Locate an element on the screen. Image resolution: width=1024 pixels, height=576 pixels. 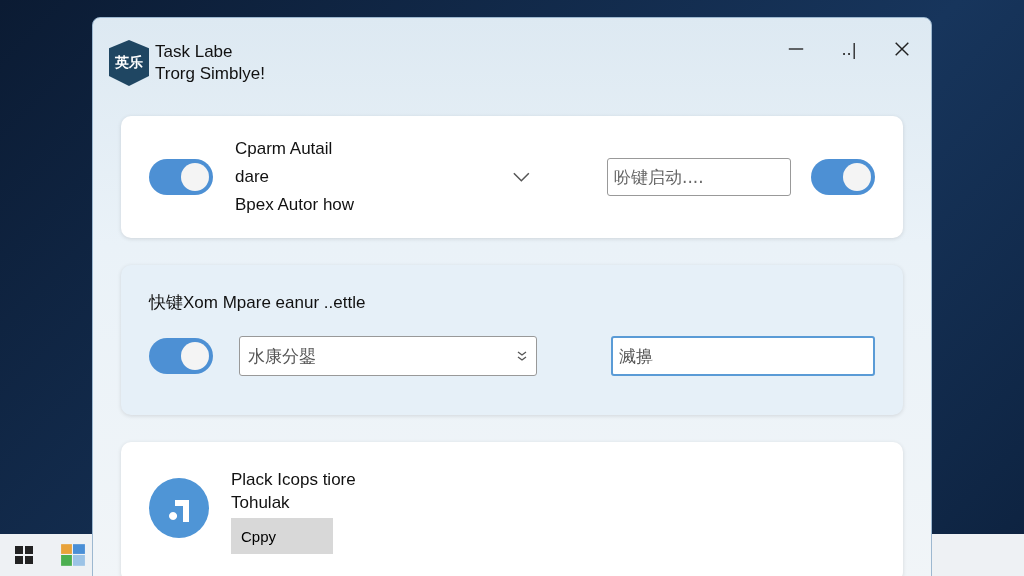
app-label: Tohulak is located at coordinates (261, 503).